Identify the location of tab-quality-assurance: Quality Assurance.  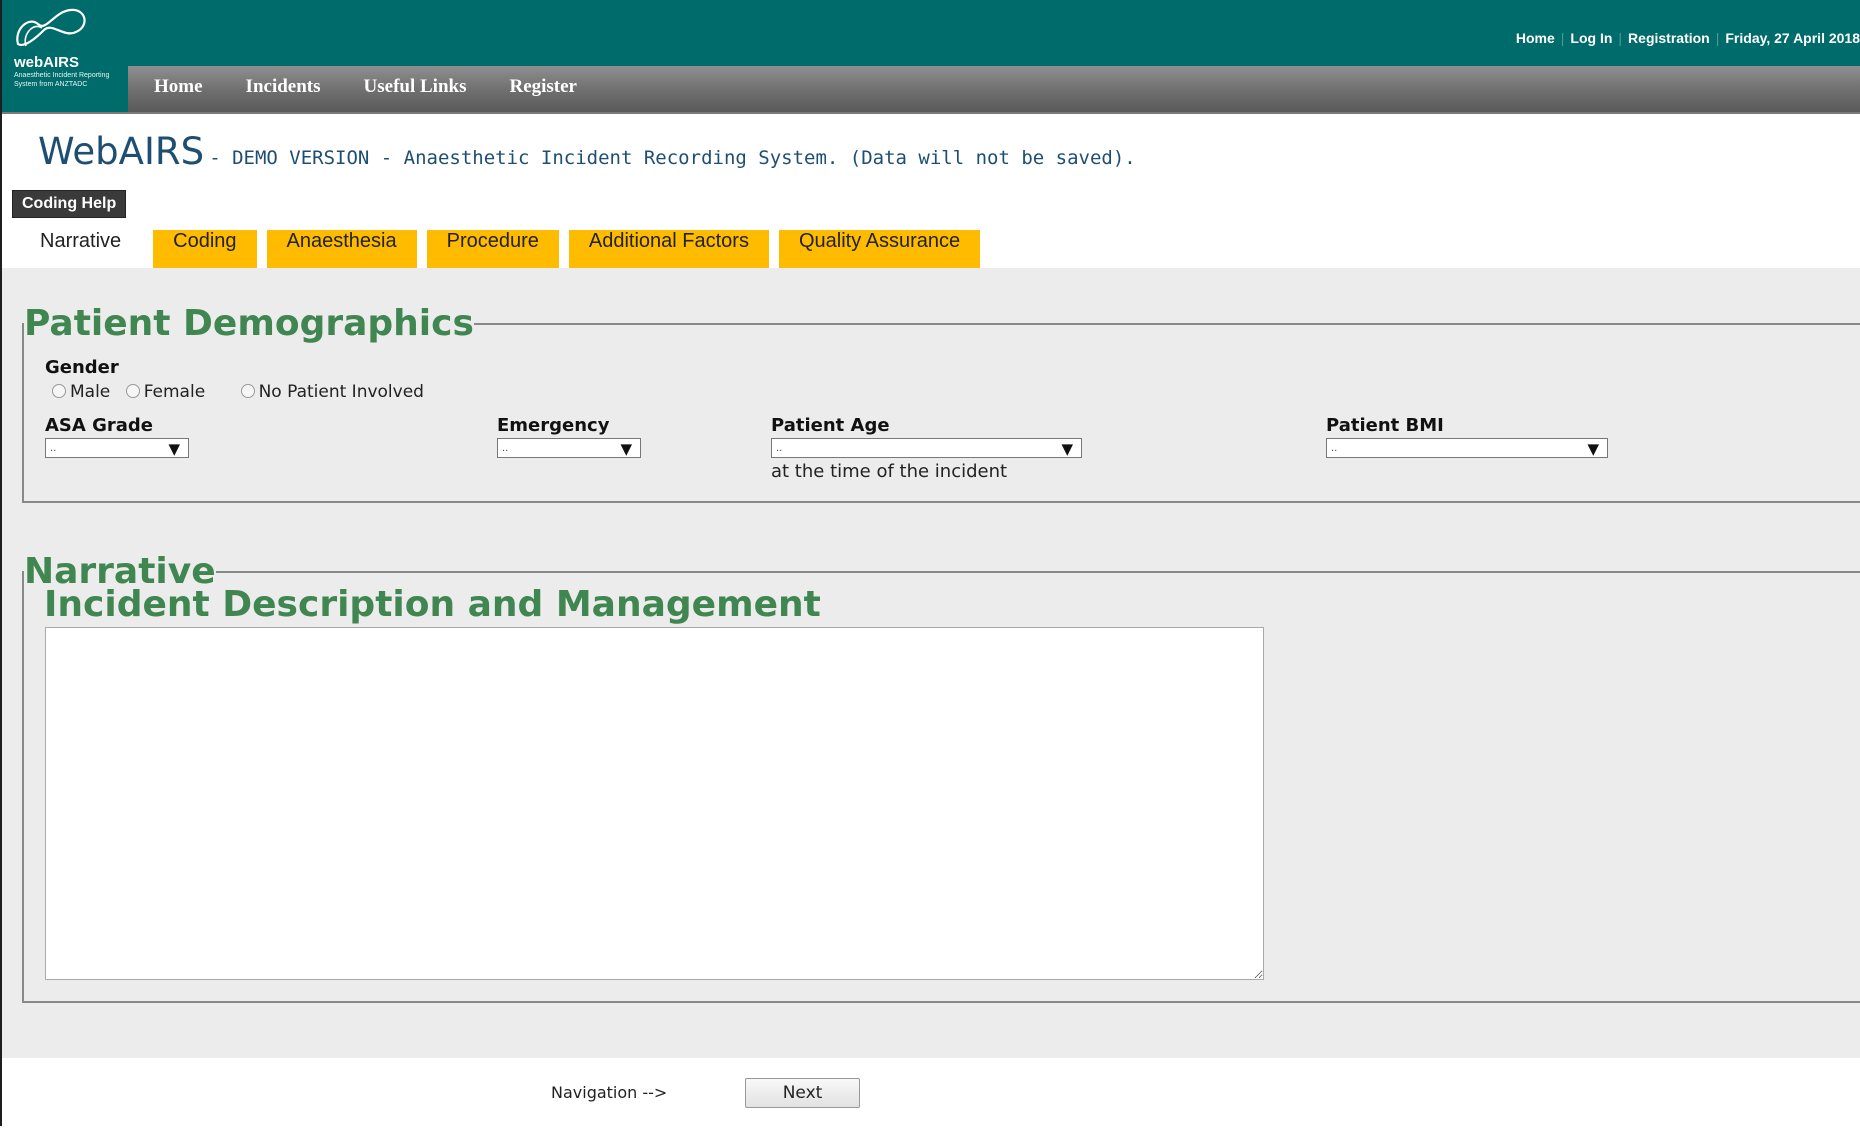
(879, 249).